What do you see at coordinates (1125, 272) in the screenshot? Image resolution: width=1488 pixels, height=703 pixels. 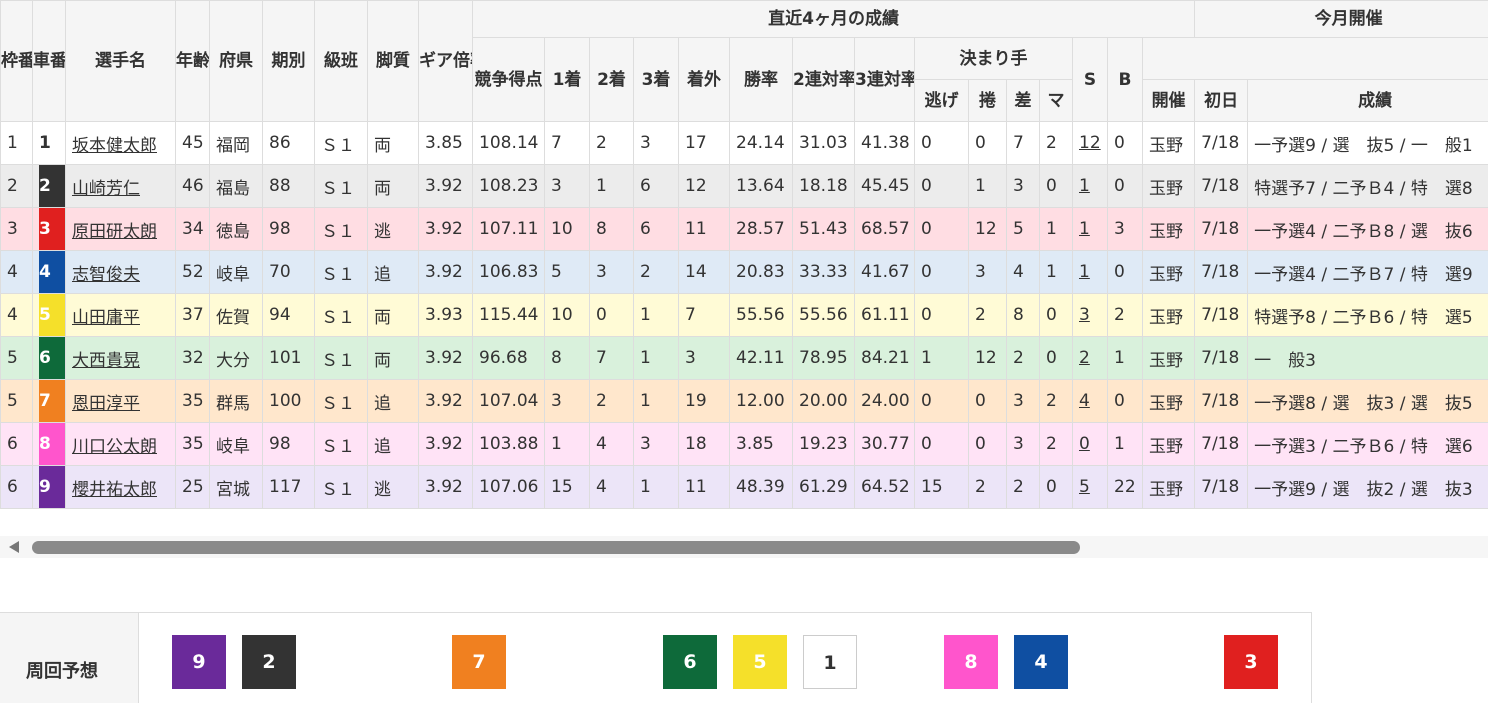 I see `racer-b: 0` at bounding box center [1125, 272].